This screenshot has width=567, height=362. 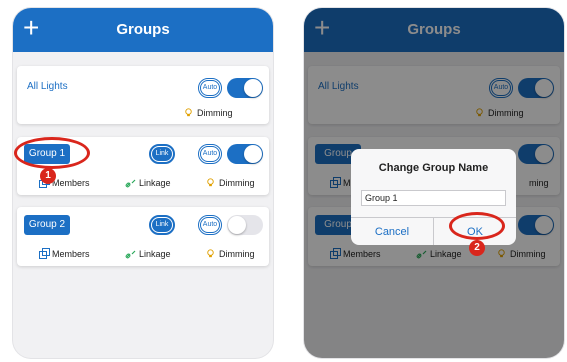 What do you see at coordinates (44, 253) in the screenshot?
I see `members-icon` at bounding box center [44, 253].